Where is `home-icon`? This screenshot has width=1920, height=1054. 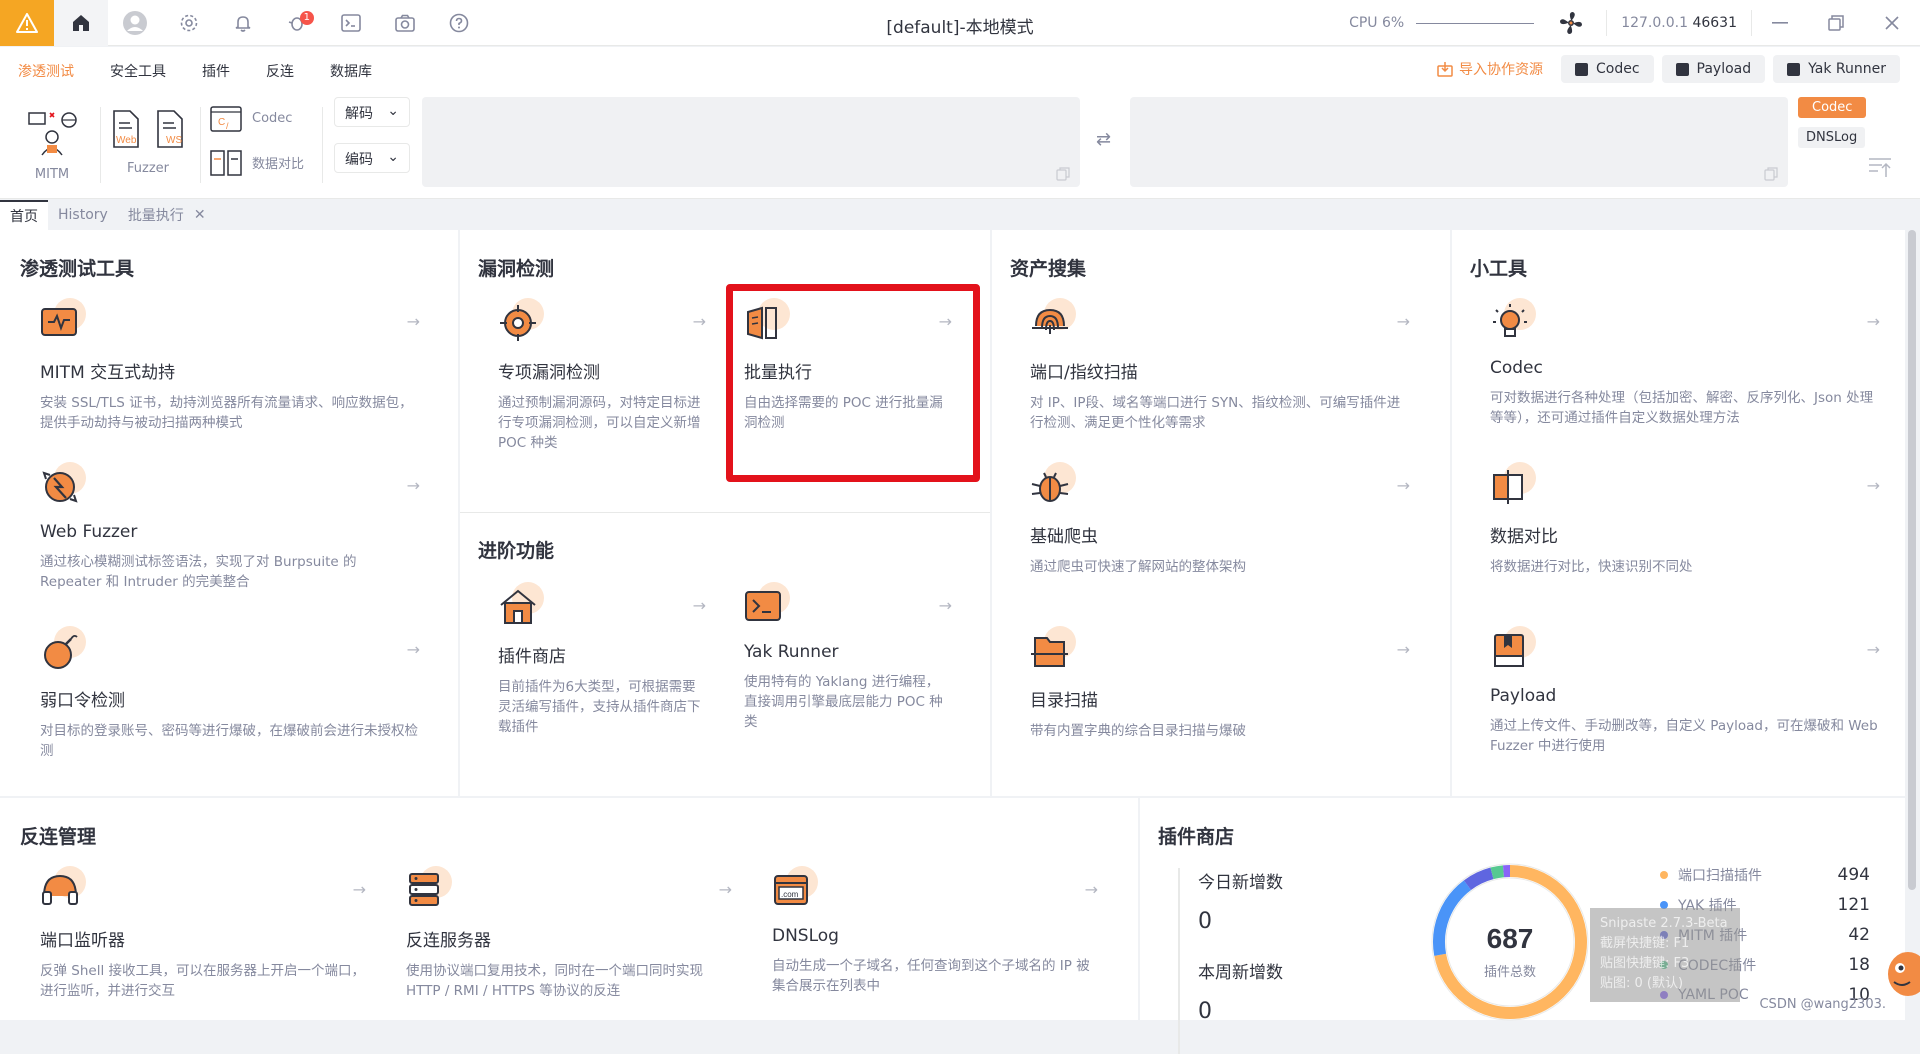 home-icon is located at coordinates (81, 23).